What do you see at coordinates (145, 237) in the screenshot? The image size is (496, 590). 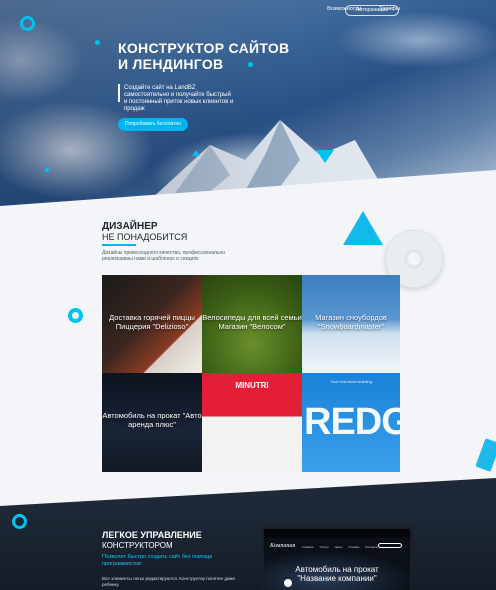 I see `designer-subtitle: НЕ ПОНАДОБИТСЯ` at bounding box center [145, 237].